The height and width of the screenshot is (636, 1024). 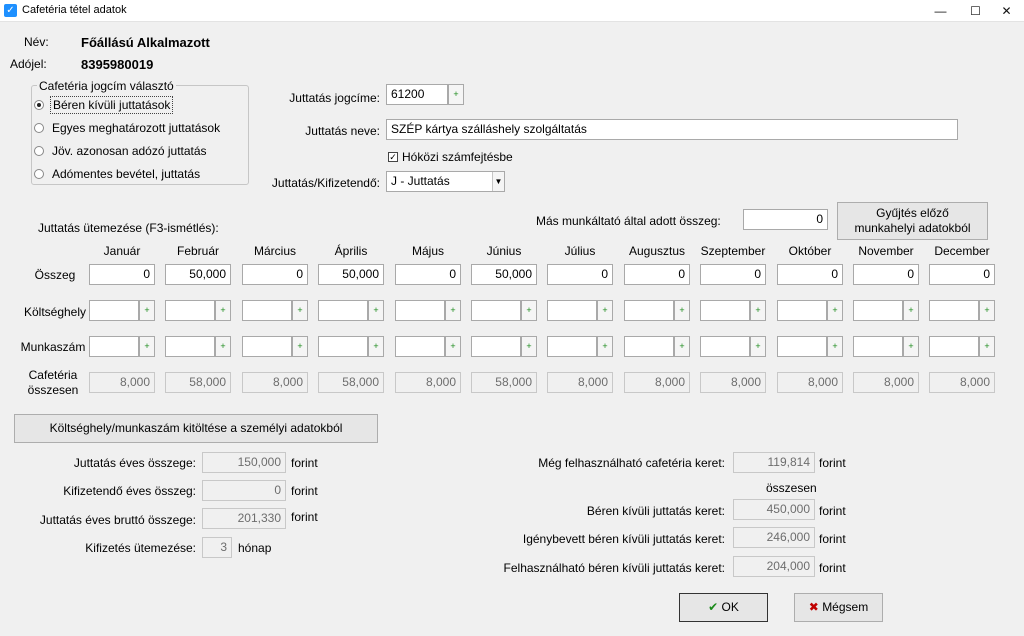 What do you see at coordinates (417, 94) in the screenshot?
I see `benefit-code-input: 61200` at bounding box center [417, 94].